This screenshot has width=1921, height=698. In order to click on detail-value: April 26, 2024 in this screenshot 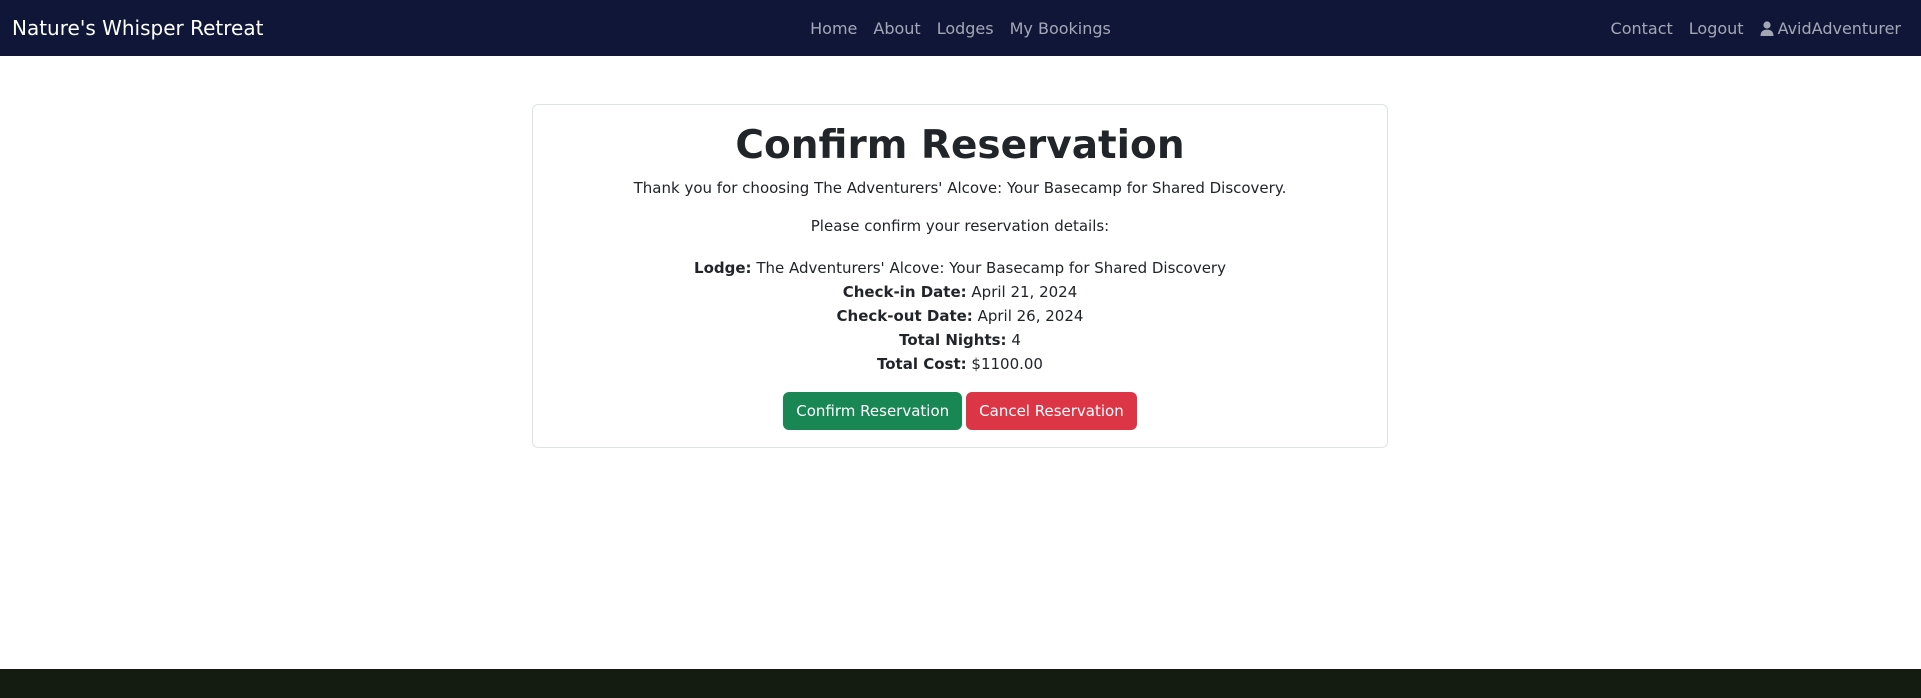, I will do `click(1030, 315)`.